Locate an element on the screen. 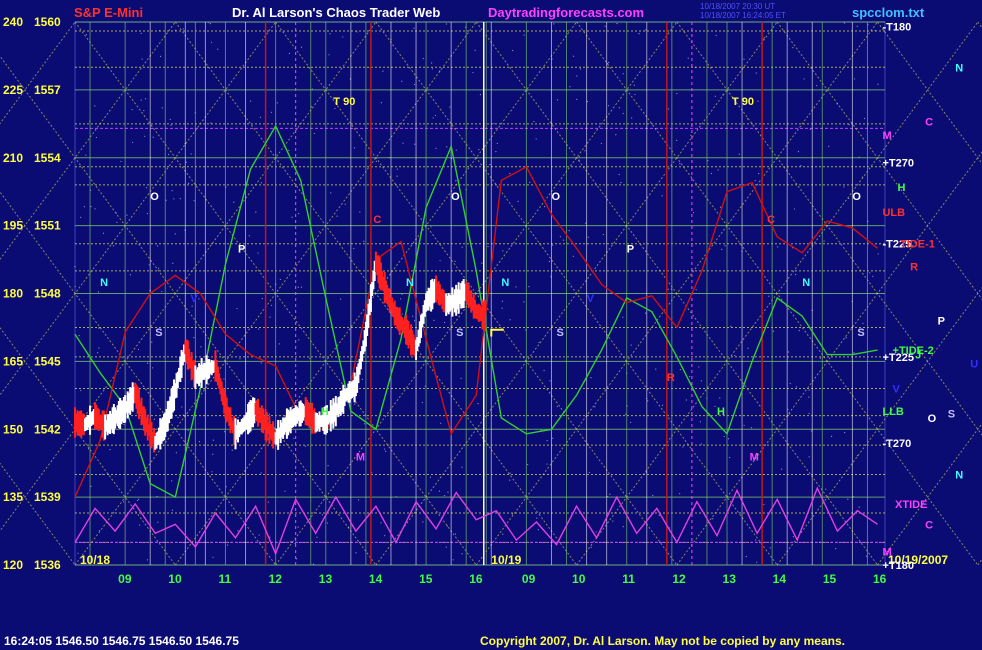 This screenshot has height=650, width=982. y-tick-price: 1557 is located at coordinates (47, 90).